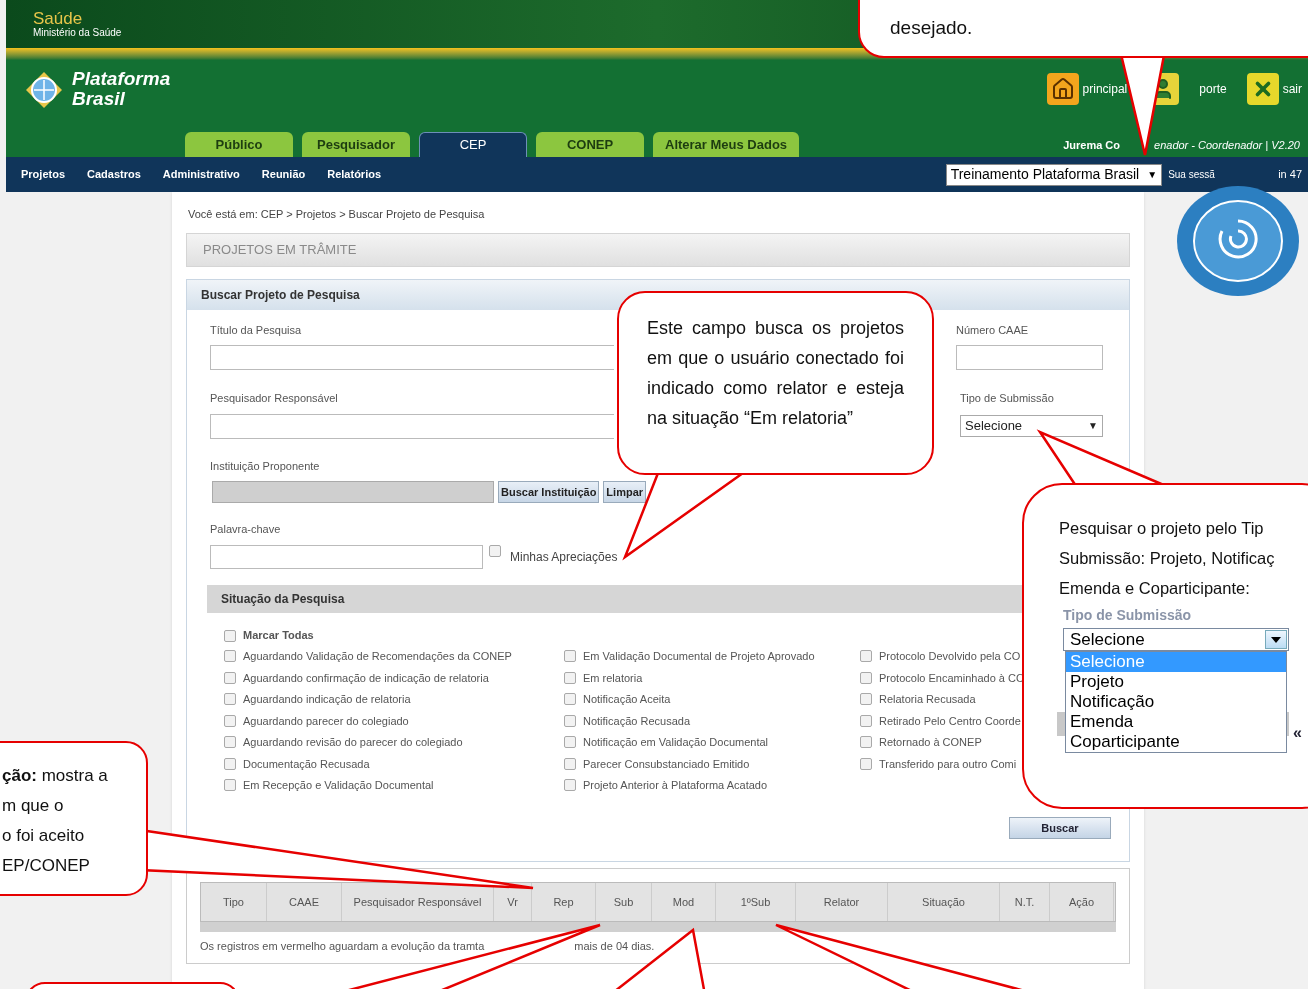 This screenshot has height=989, width=1308. Describe the element at coordinates (625, 492) in the screenshot. I see `clear-button: Limpar` at that location.